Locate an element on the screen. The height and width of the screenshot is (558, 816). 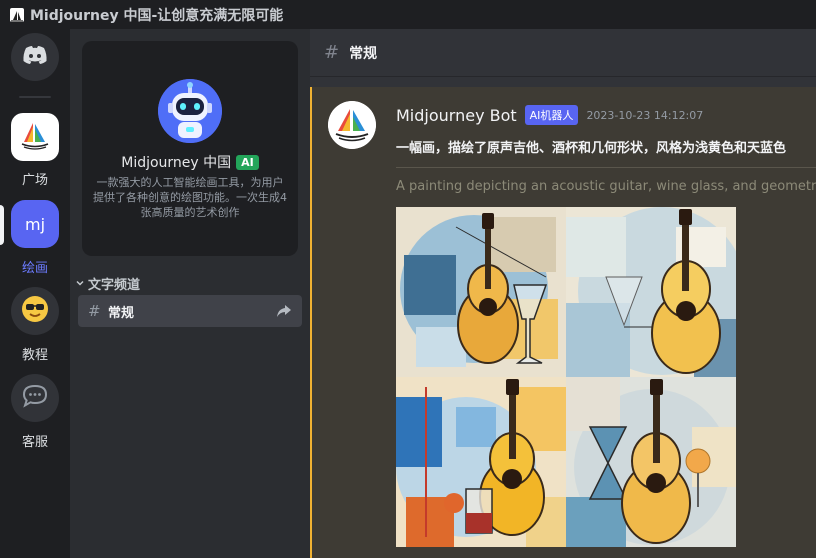
server-avatar is located at coordinates (190, 111).